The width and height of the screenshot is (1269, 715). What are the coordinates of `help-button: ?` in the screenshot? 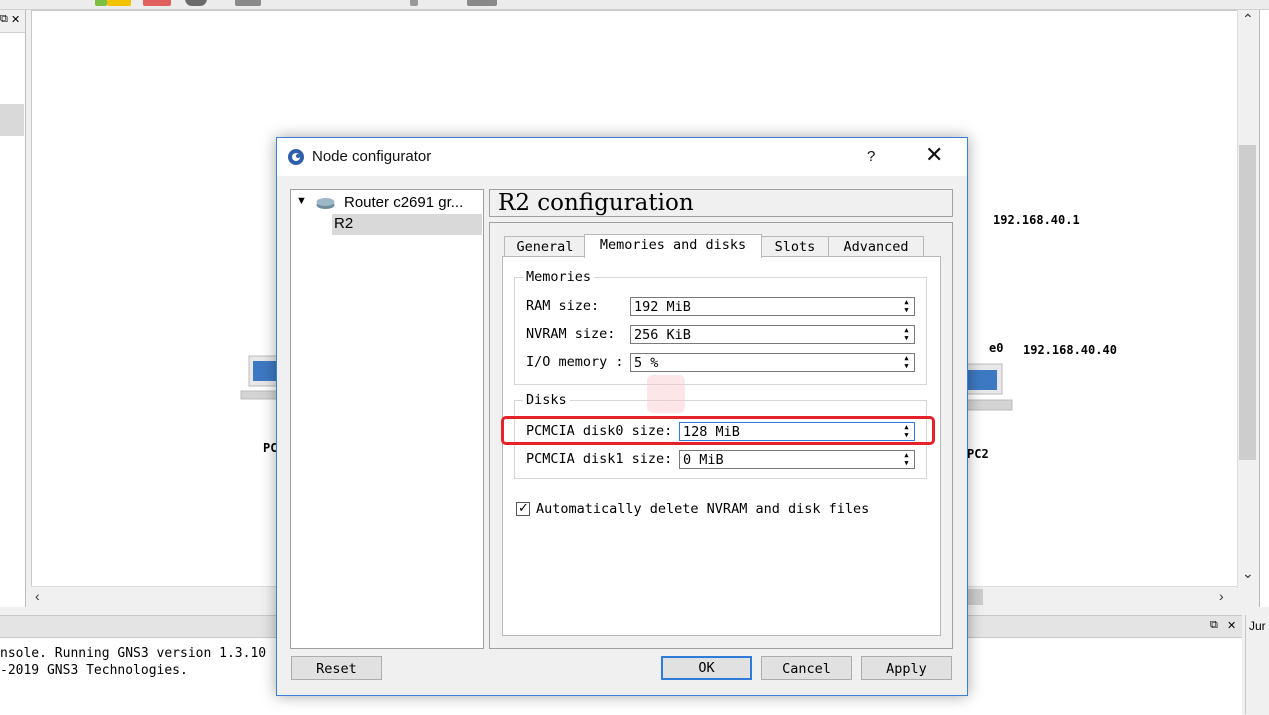 It's located at (871, 156).